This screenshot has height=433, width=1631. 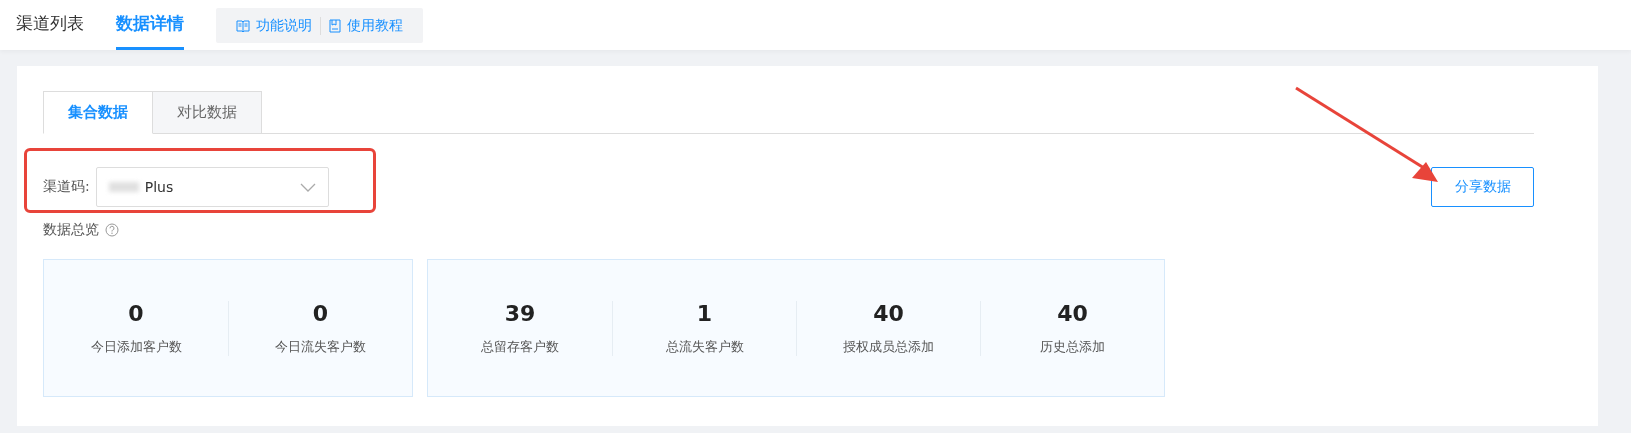 What do you see at coordinates (888, 346) in the screenshot?
I see `stat-label: 授权成员总添加` at bounding box center [888, 346].